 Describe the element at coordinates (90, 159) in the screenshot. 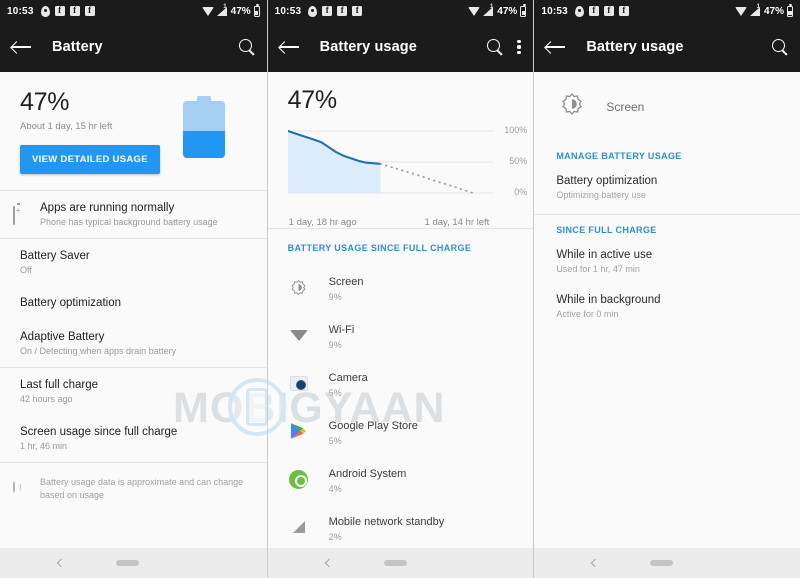

I see `view-detailed-usage-button: VIEW DETAILED USAGE` at that location.